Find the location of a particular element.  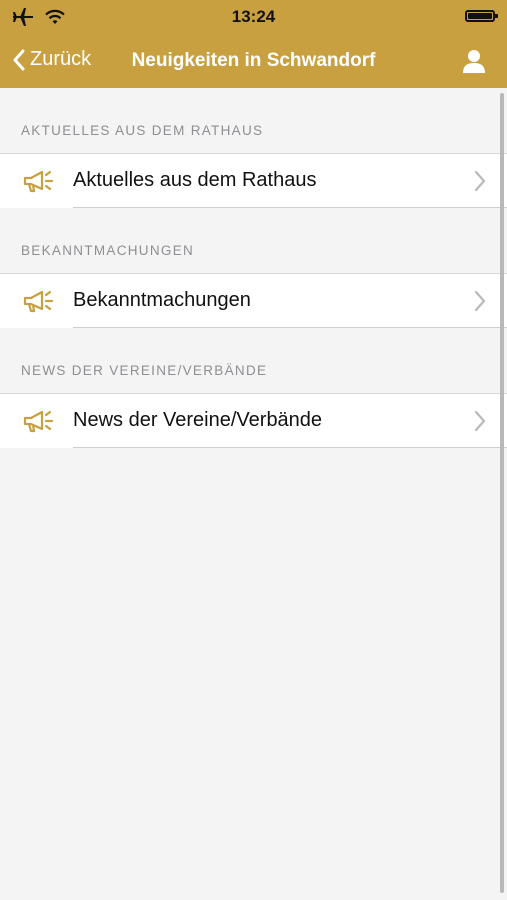

back-button: Zurück is located at coordinates (51, 59).